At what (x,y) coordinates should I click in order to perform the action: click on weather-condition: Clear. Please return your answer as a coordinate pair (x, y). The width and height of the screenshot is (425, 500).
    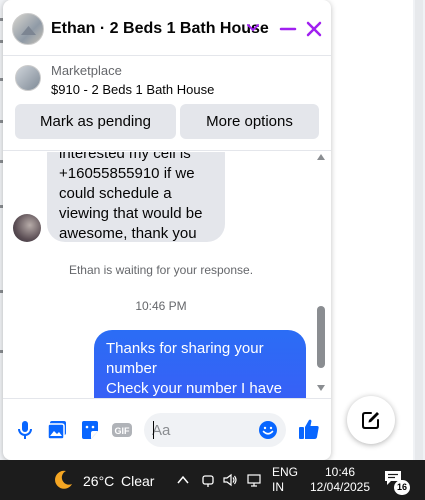
    Looking at the image, I should click on (137, 481).